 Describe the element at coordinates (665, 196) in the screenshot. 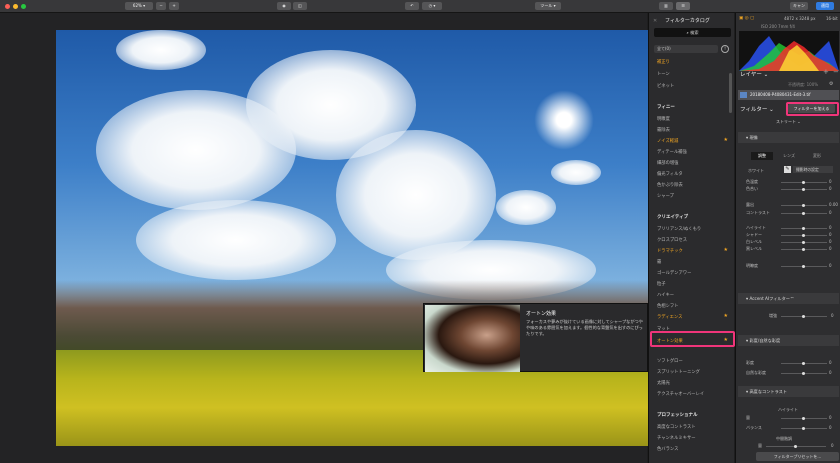

I see `catalog-filter-item: シャープ` at that location.